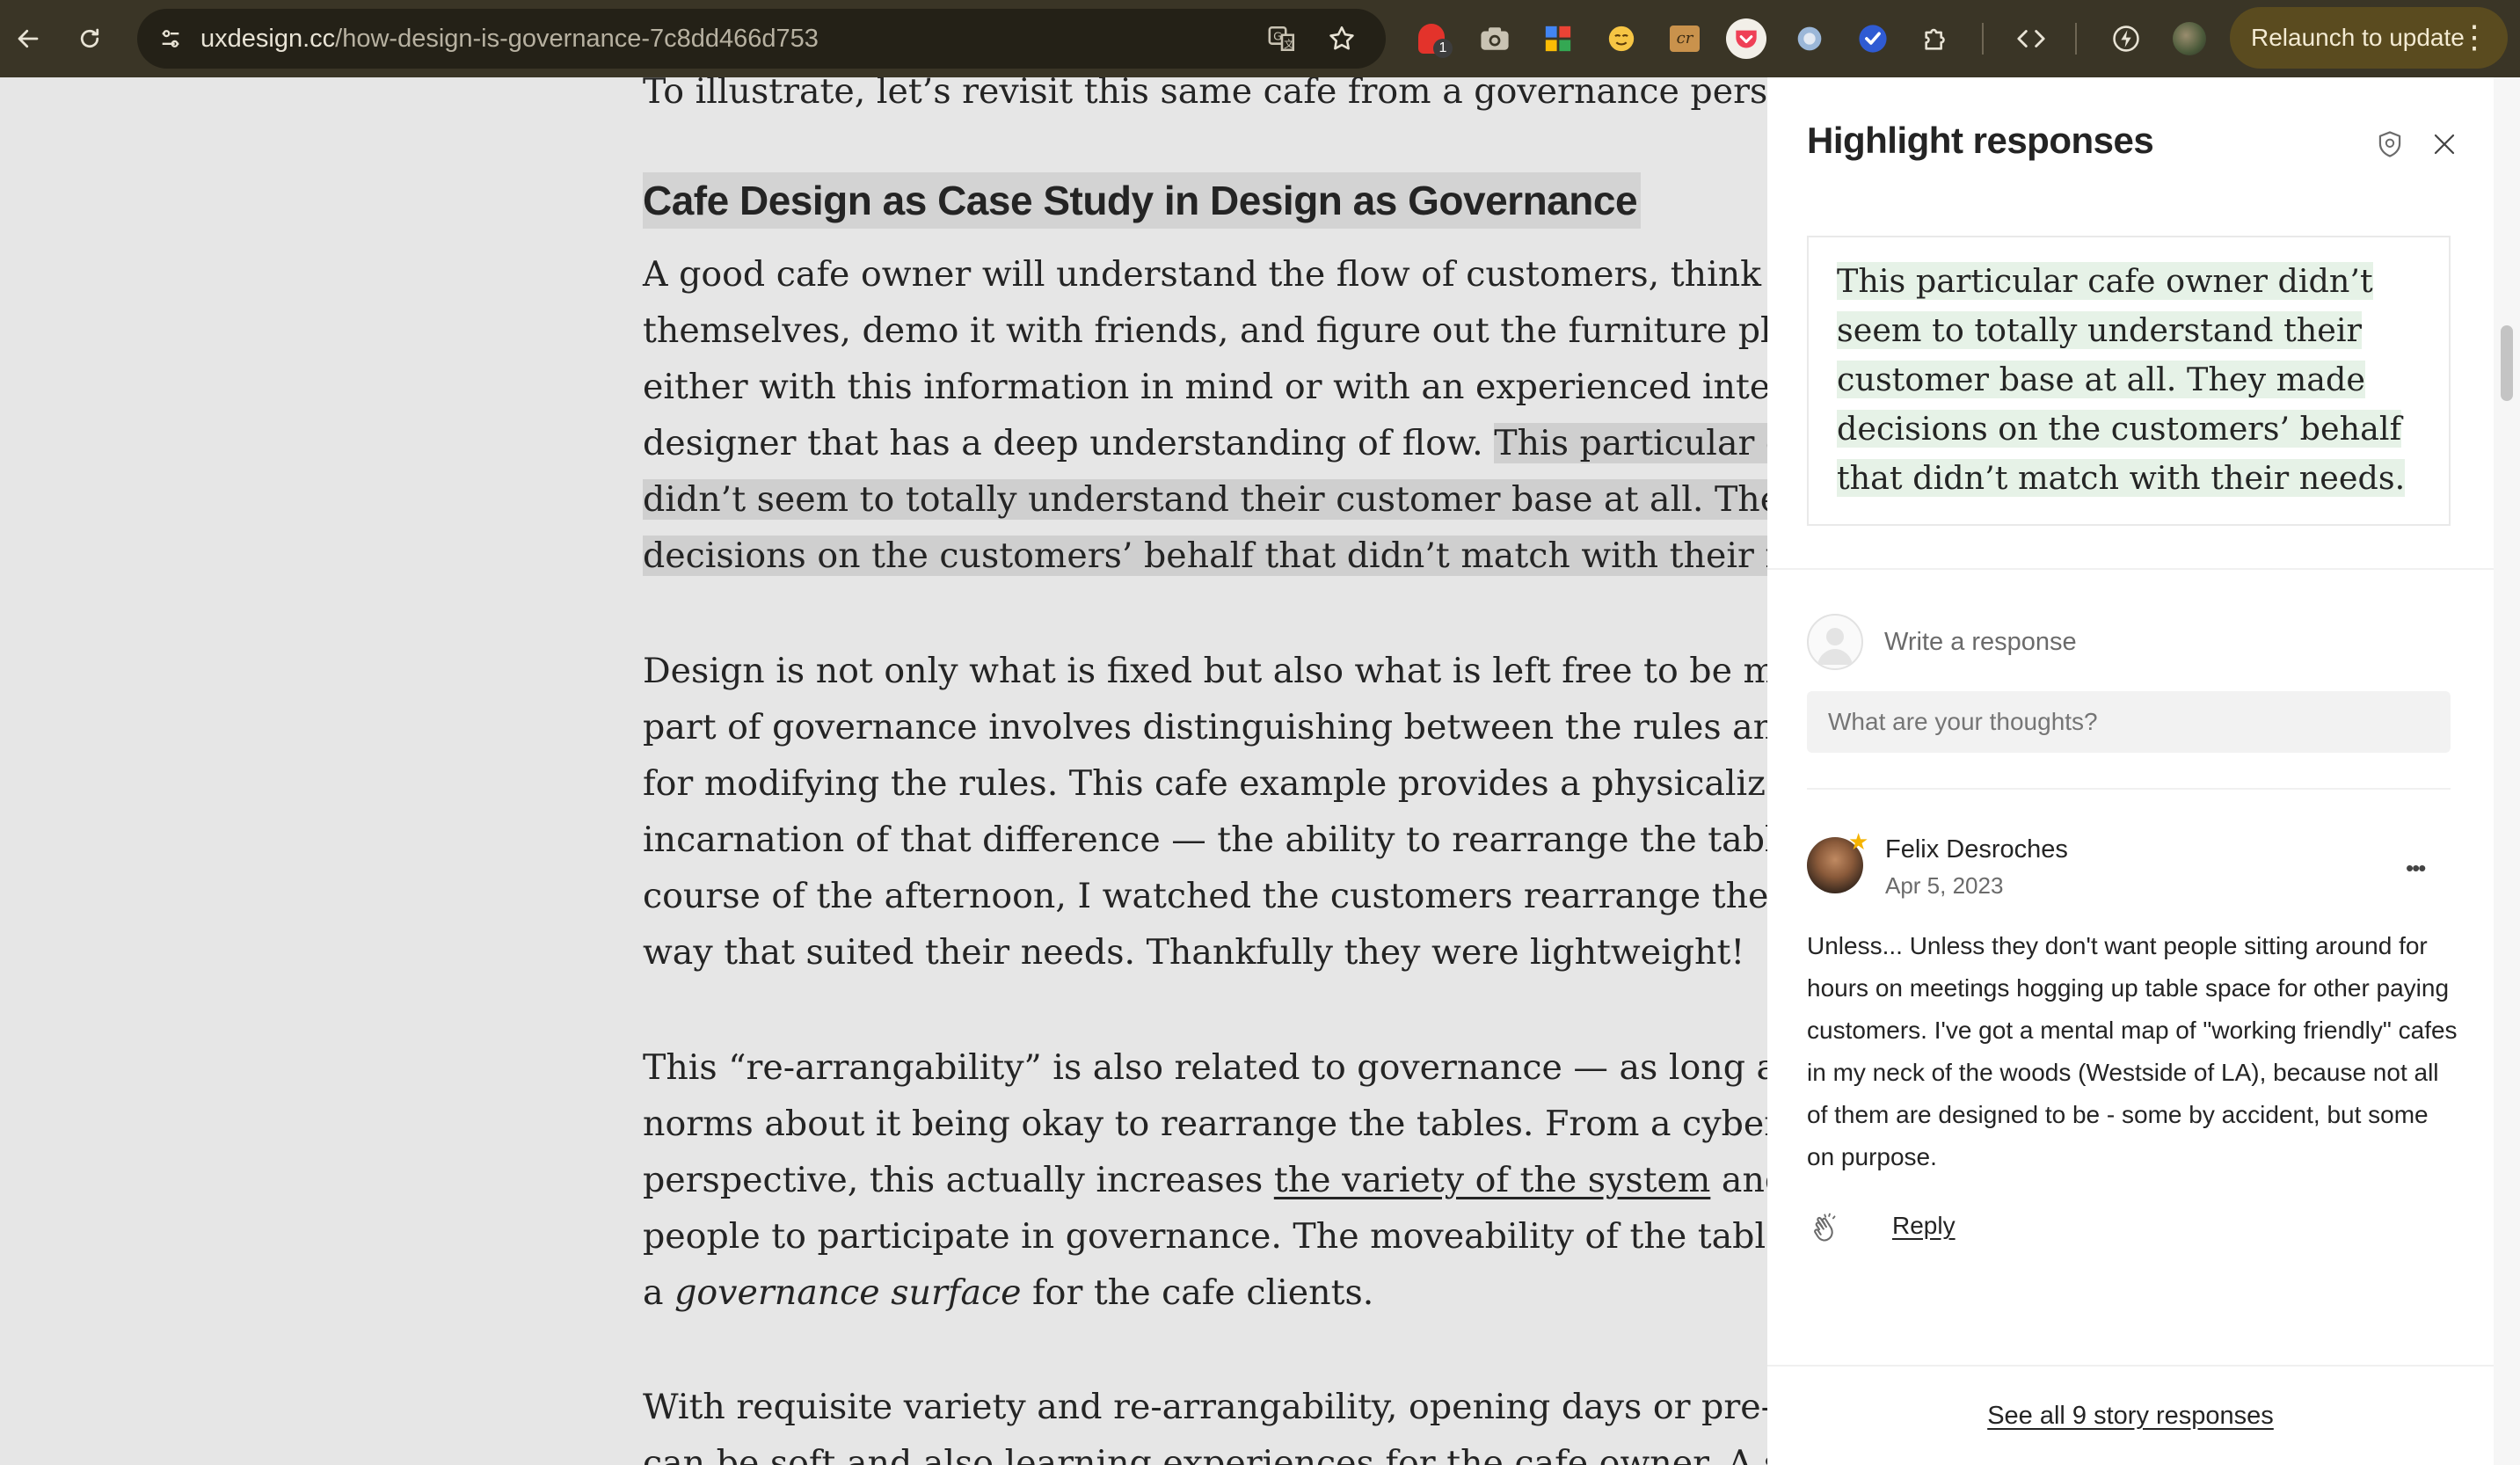  What do you see at coordinates (1431, 39) in the screenshot?
I see `extension-red-button: 1` at bounding box center [1431, 39].